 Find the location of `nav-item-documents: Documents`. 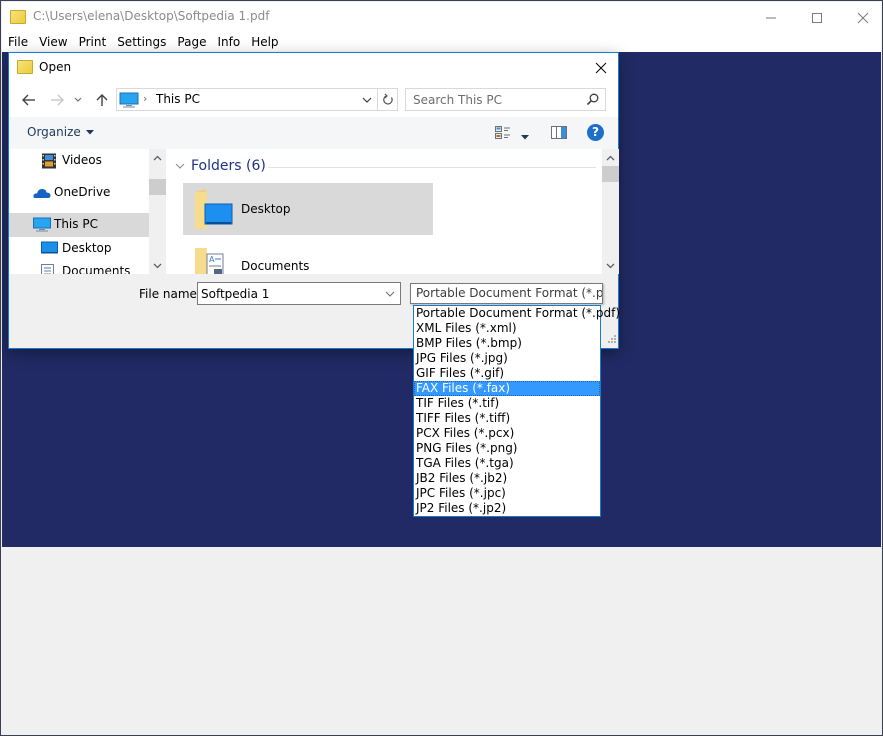

nav-item-documents: Documents is located at coordinates (79, 267).